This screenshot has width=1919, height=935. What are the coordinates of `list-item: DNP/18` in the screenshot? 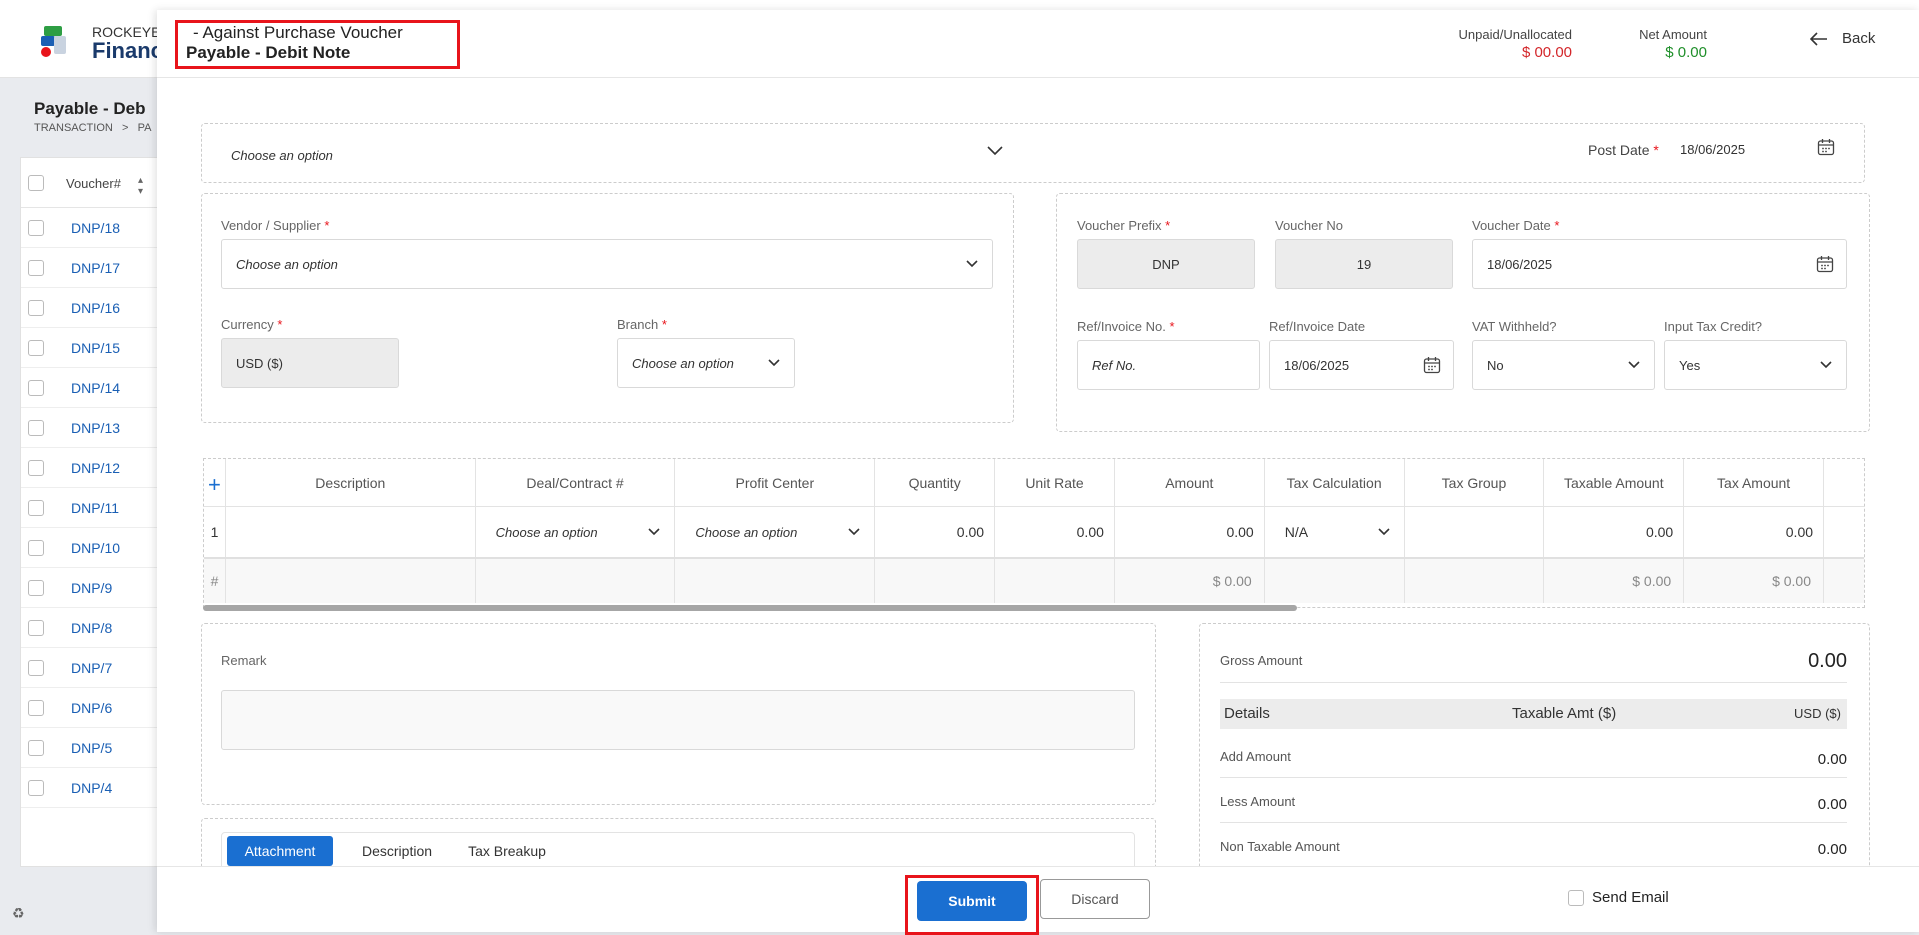 It's located at (100, 228).